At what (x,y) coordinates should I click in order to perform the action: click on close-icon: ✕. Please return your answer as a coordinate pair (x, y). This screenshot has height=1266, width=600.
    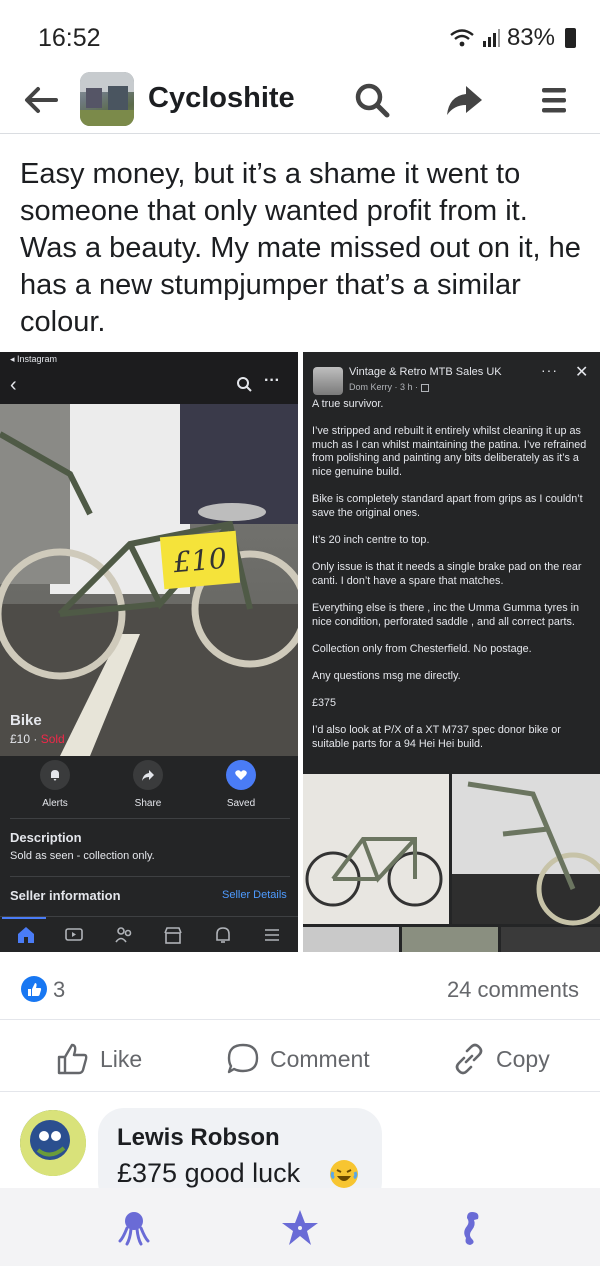
    Looking at the image, I should click on (582, 372).